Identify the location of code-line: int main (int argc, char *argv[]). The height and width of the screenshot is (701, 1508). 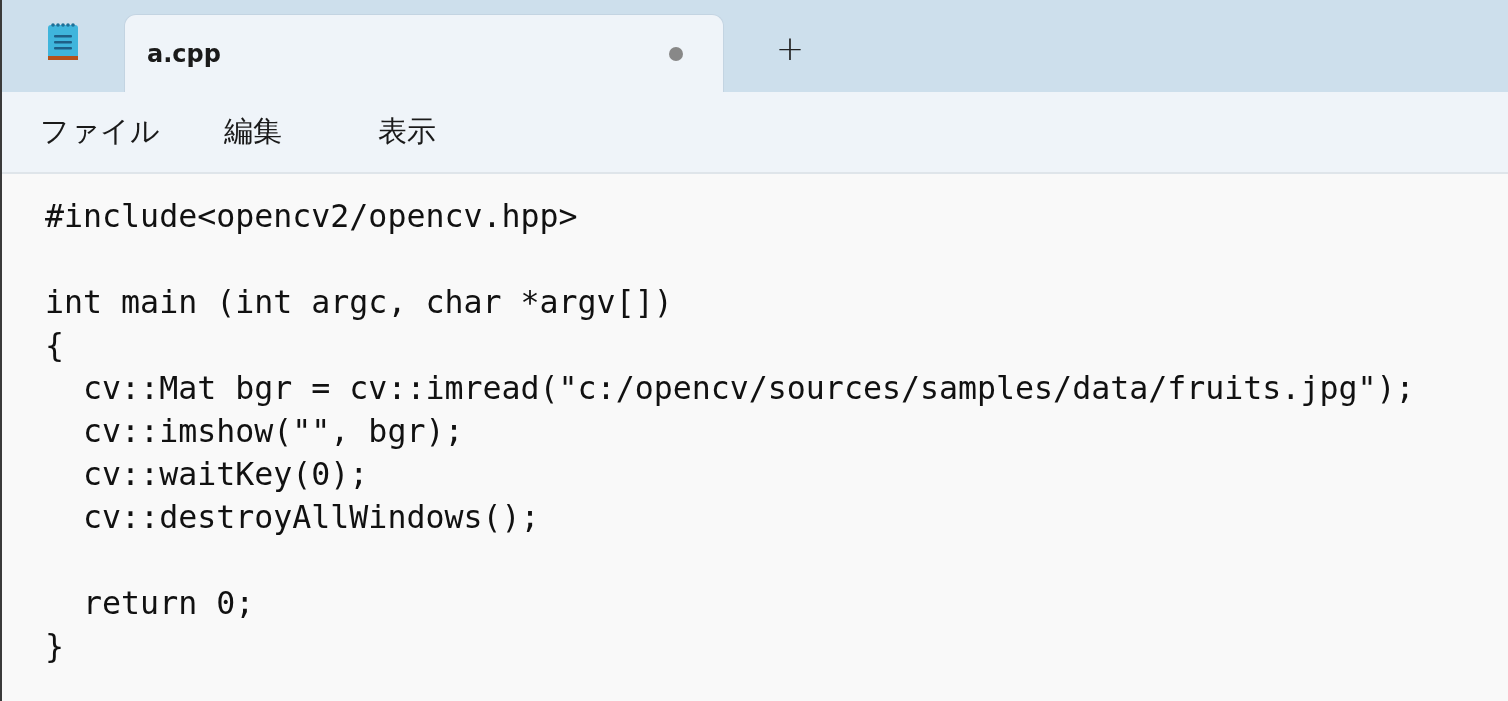
(359, 302).